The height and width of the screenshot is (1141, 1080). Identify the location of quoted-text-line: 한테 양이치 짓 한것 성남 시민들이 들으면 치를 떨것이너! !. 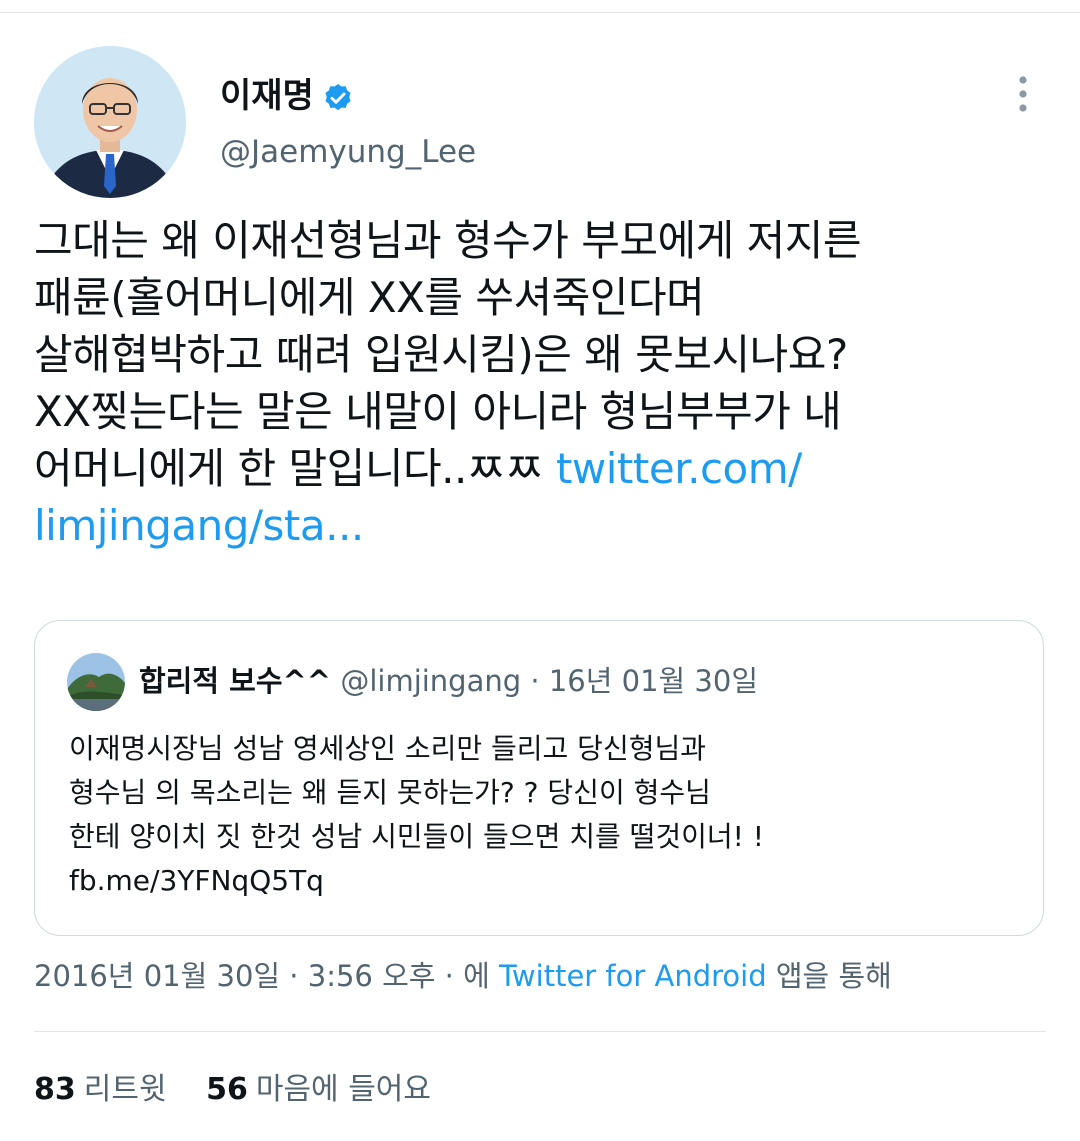
(417, 836).